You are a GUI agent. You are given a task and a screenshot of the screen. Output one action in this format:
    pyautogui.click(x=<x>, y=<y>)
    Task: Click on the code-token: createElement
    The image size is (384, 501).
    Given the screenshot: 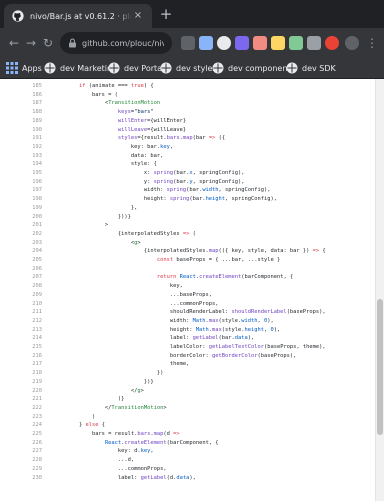 What is the action you would take?
    pyautogui.click(x=145, y=442)
    